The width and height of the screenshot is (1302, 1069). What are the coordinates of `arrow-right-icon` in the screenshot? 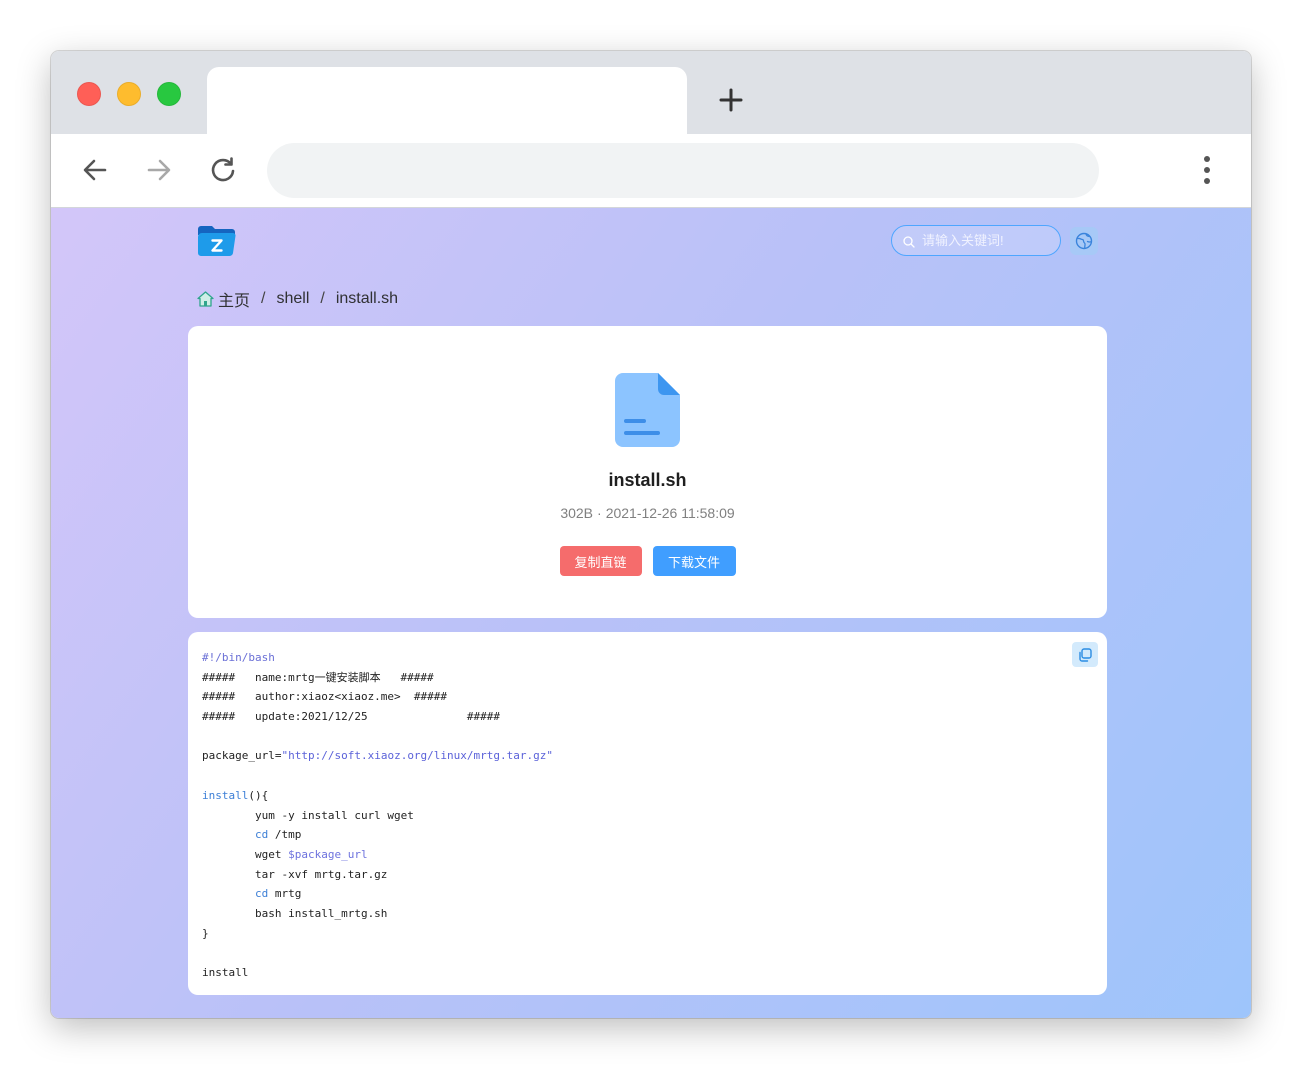 It's located at (159, 170).